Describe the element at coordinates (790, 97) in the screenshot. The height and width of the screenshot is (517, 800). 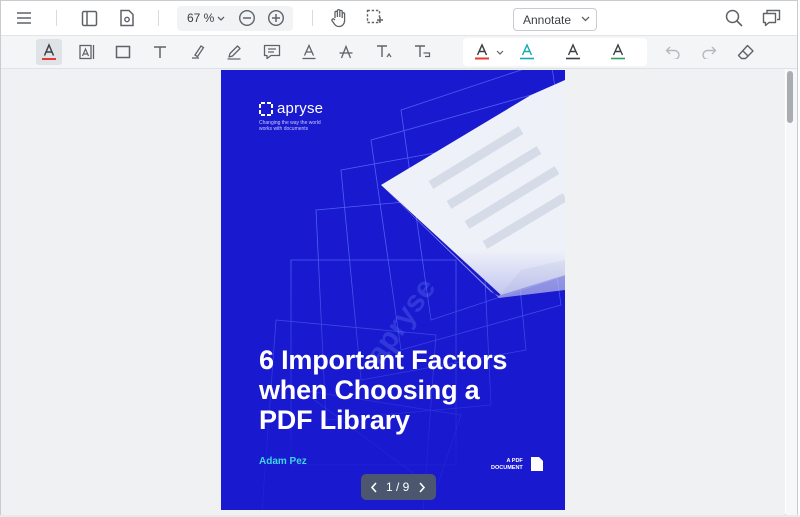
I see `scrollbar-thumb` at that location.